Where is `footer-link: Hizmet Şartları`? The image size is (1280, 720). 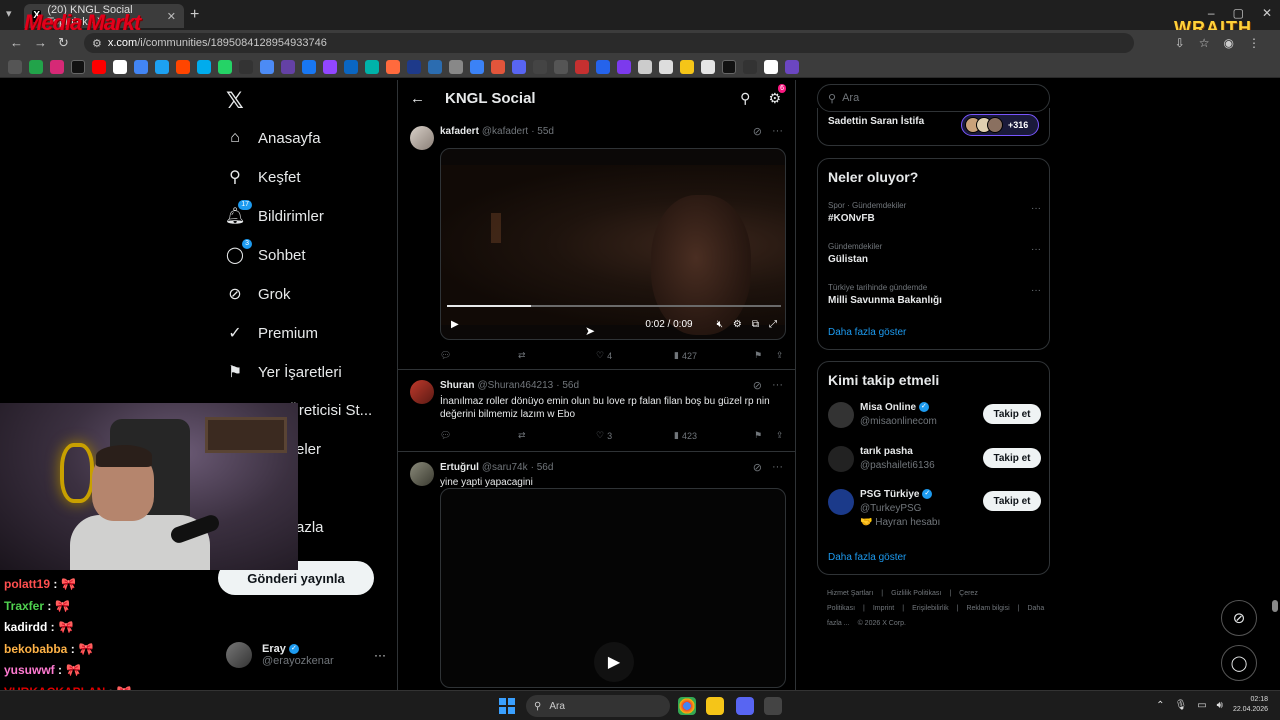 footer-link: Hizmet Şartları is located at coordinates (850, 593).